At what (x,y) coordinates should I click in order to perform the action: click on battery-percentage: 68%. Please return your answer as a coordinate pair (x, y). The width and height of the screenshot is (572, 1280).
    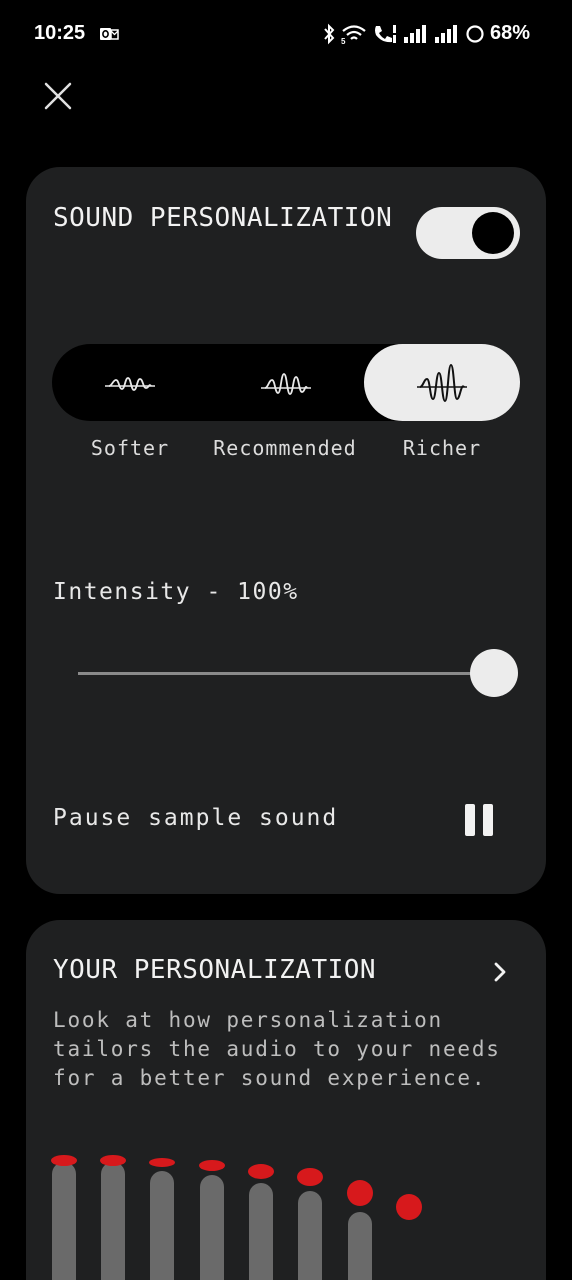
    Looking at the image, I should click on (509, 33).